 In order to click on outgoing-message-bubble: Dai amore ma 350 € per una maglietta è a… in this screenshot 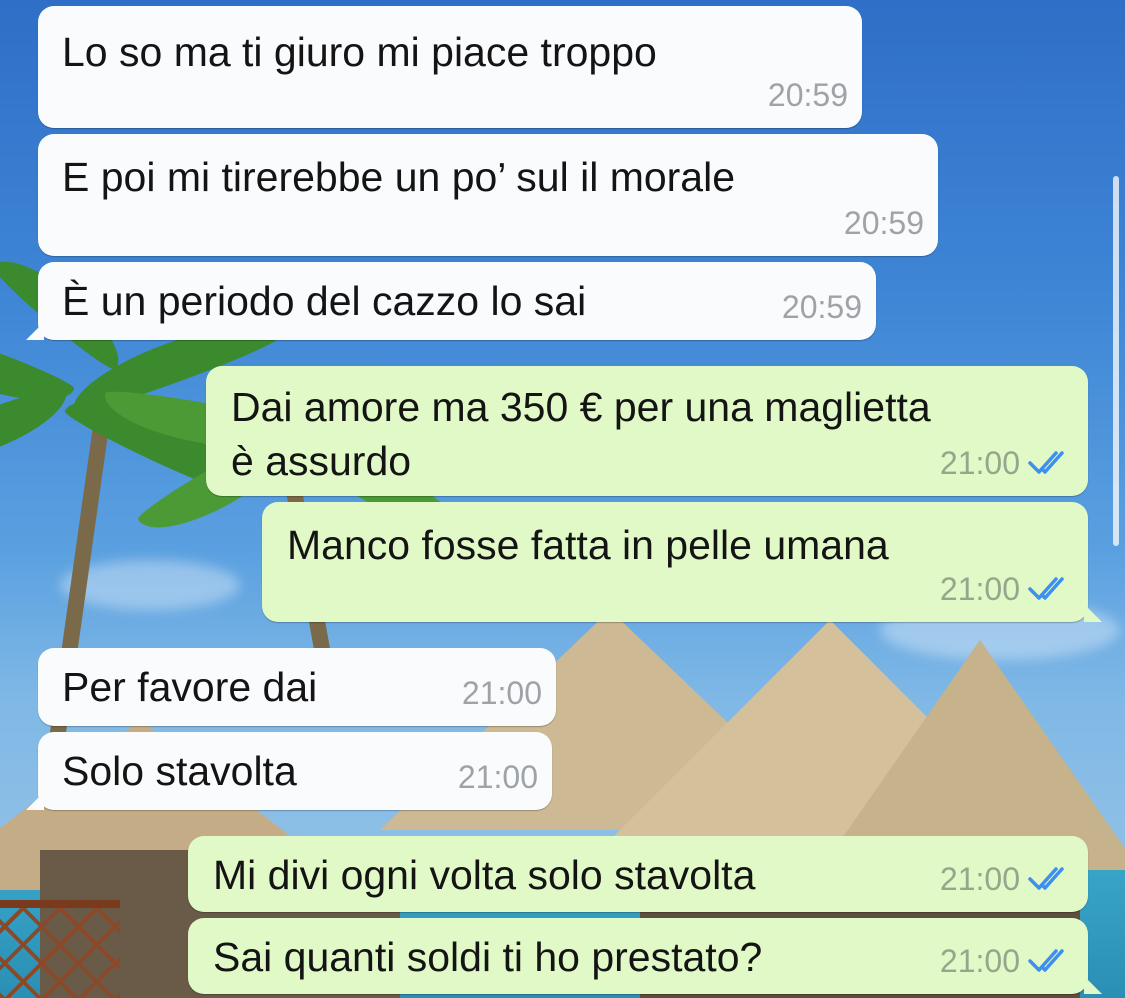, I will do `click(647, 431)`.